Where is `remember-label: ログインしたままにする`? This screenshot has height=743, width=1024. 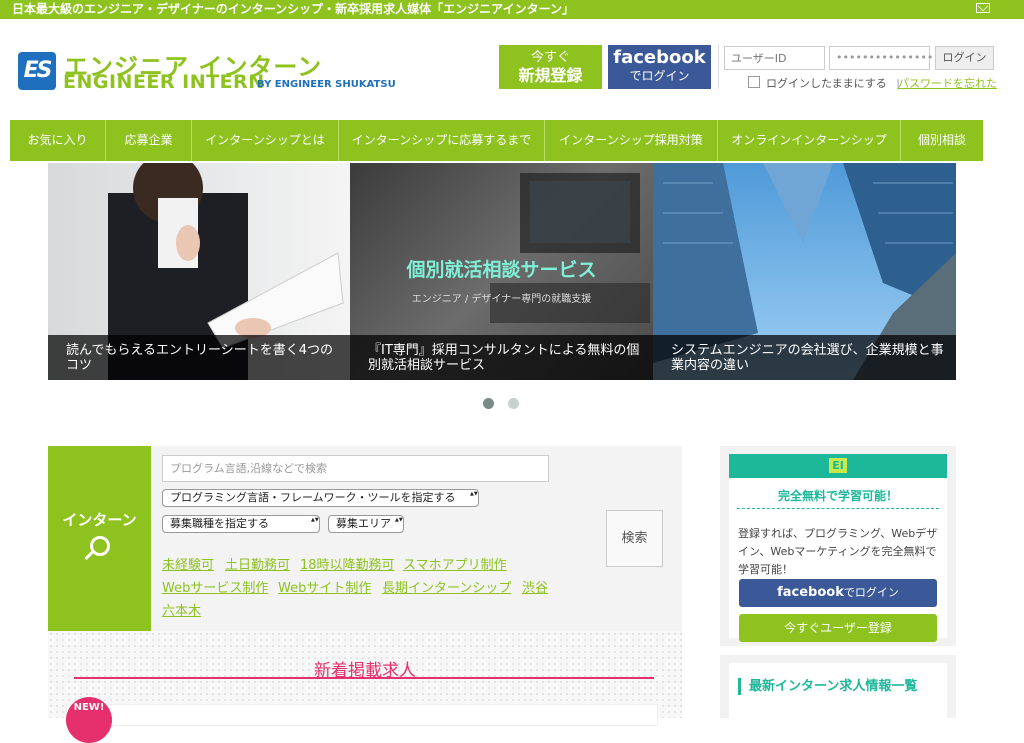 remember-label: ログインしたままにする is located at coordinates (826, 83).